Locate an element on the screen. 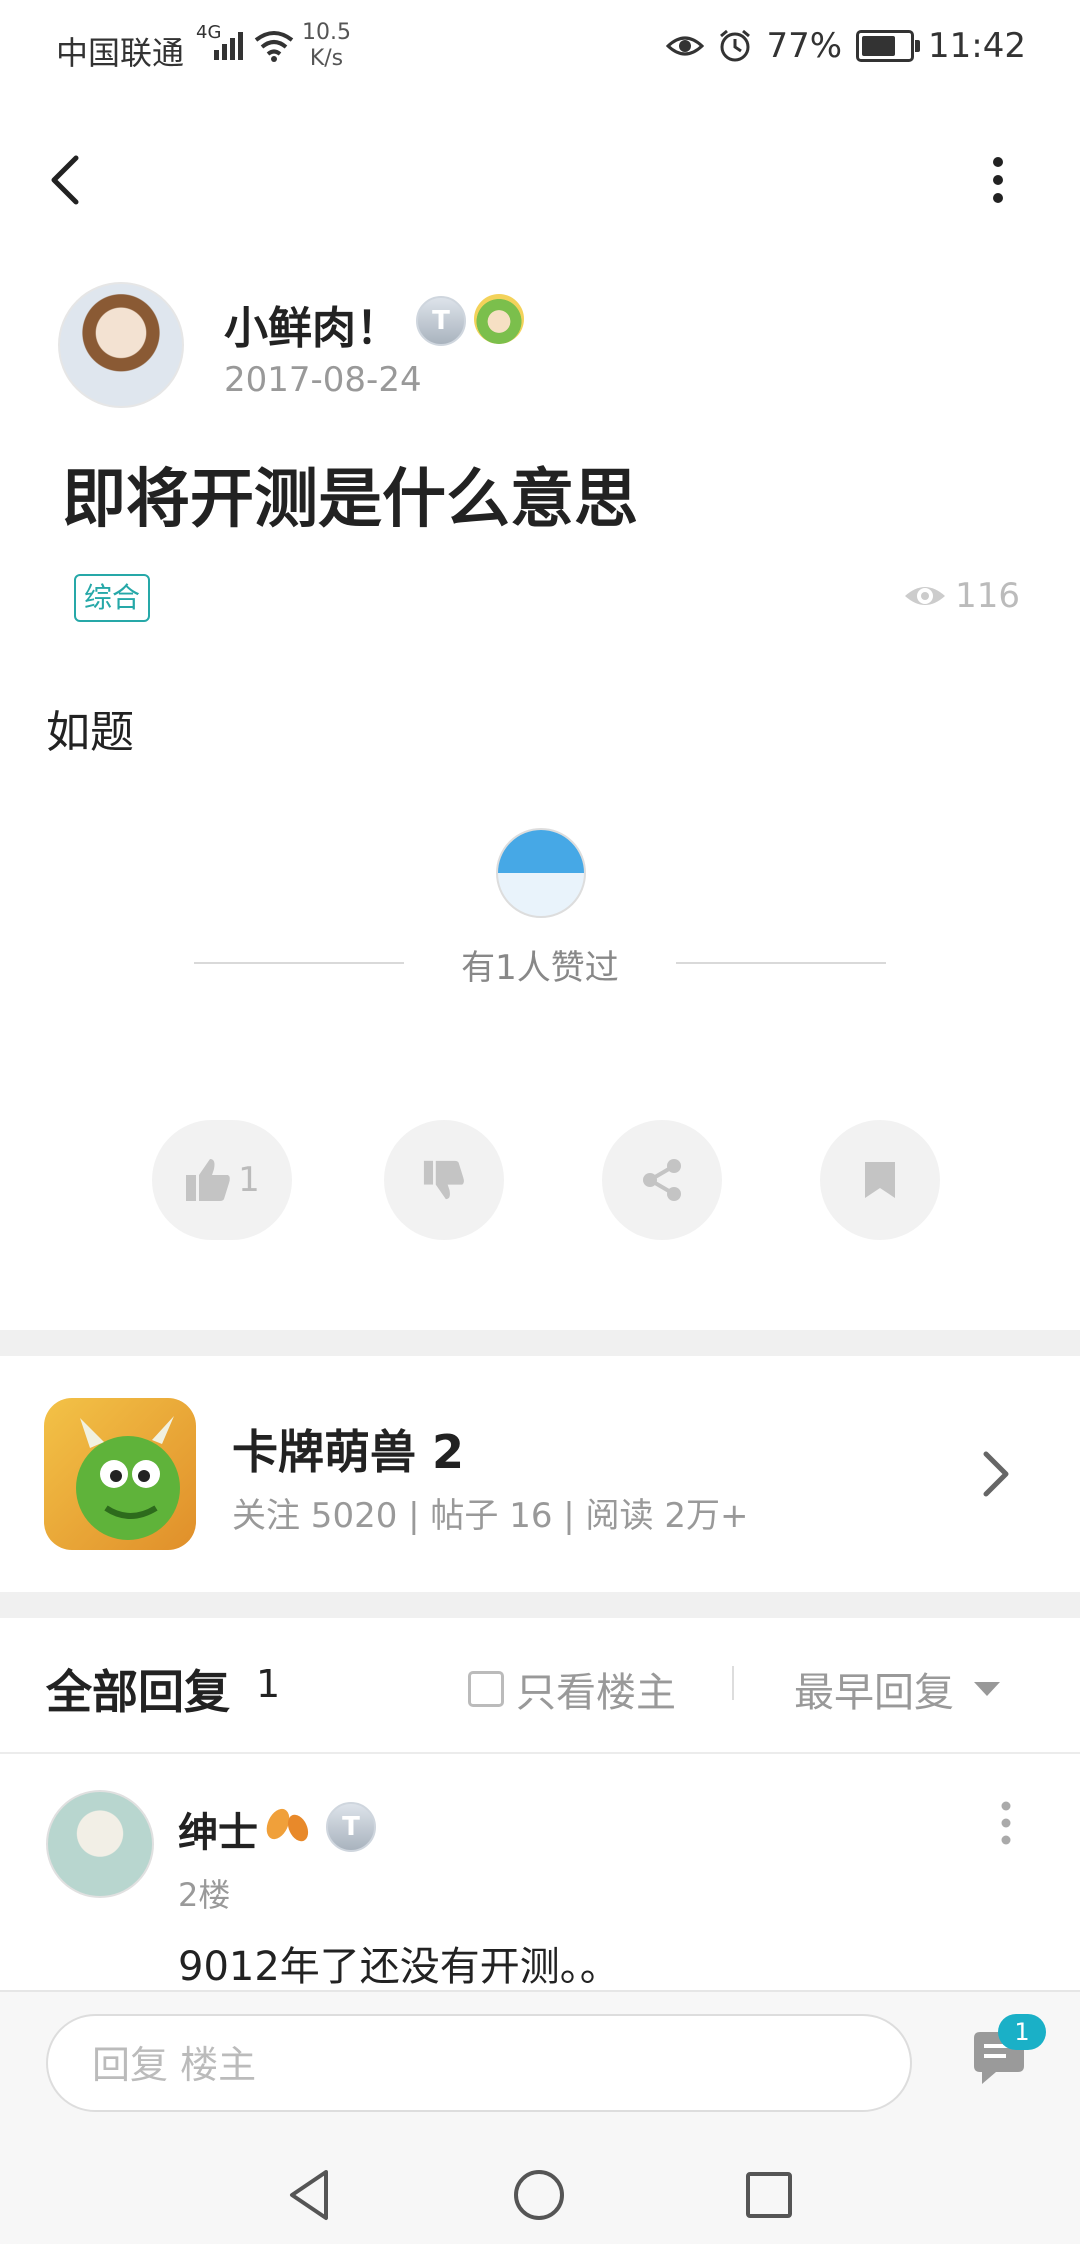  sort-label: 最早回复 is located at coordinates (874, 1693).